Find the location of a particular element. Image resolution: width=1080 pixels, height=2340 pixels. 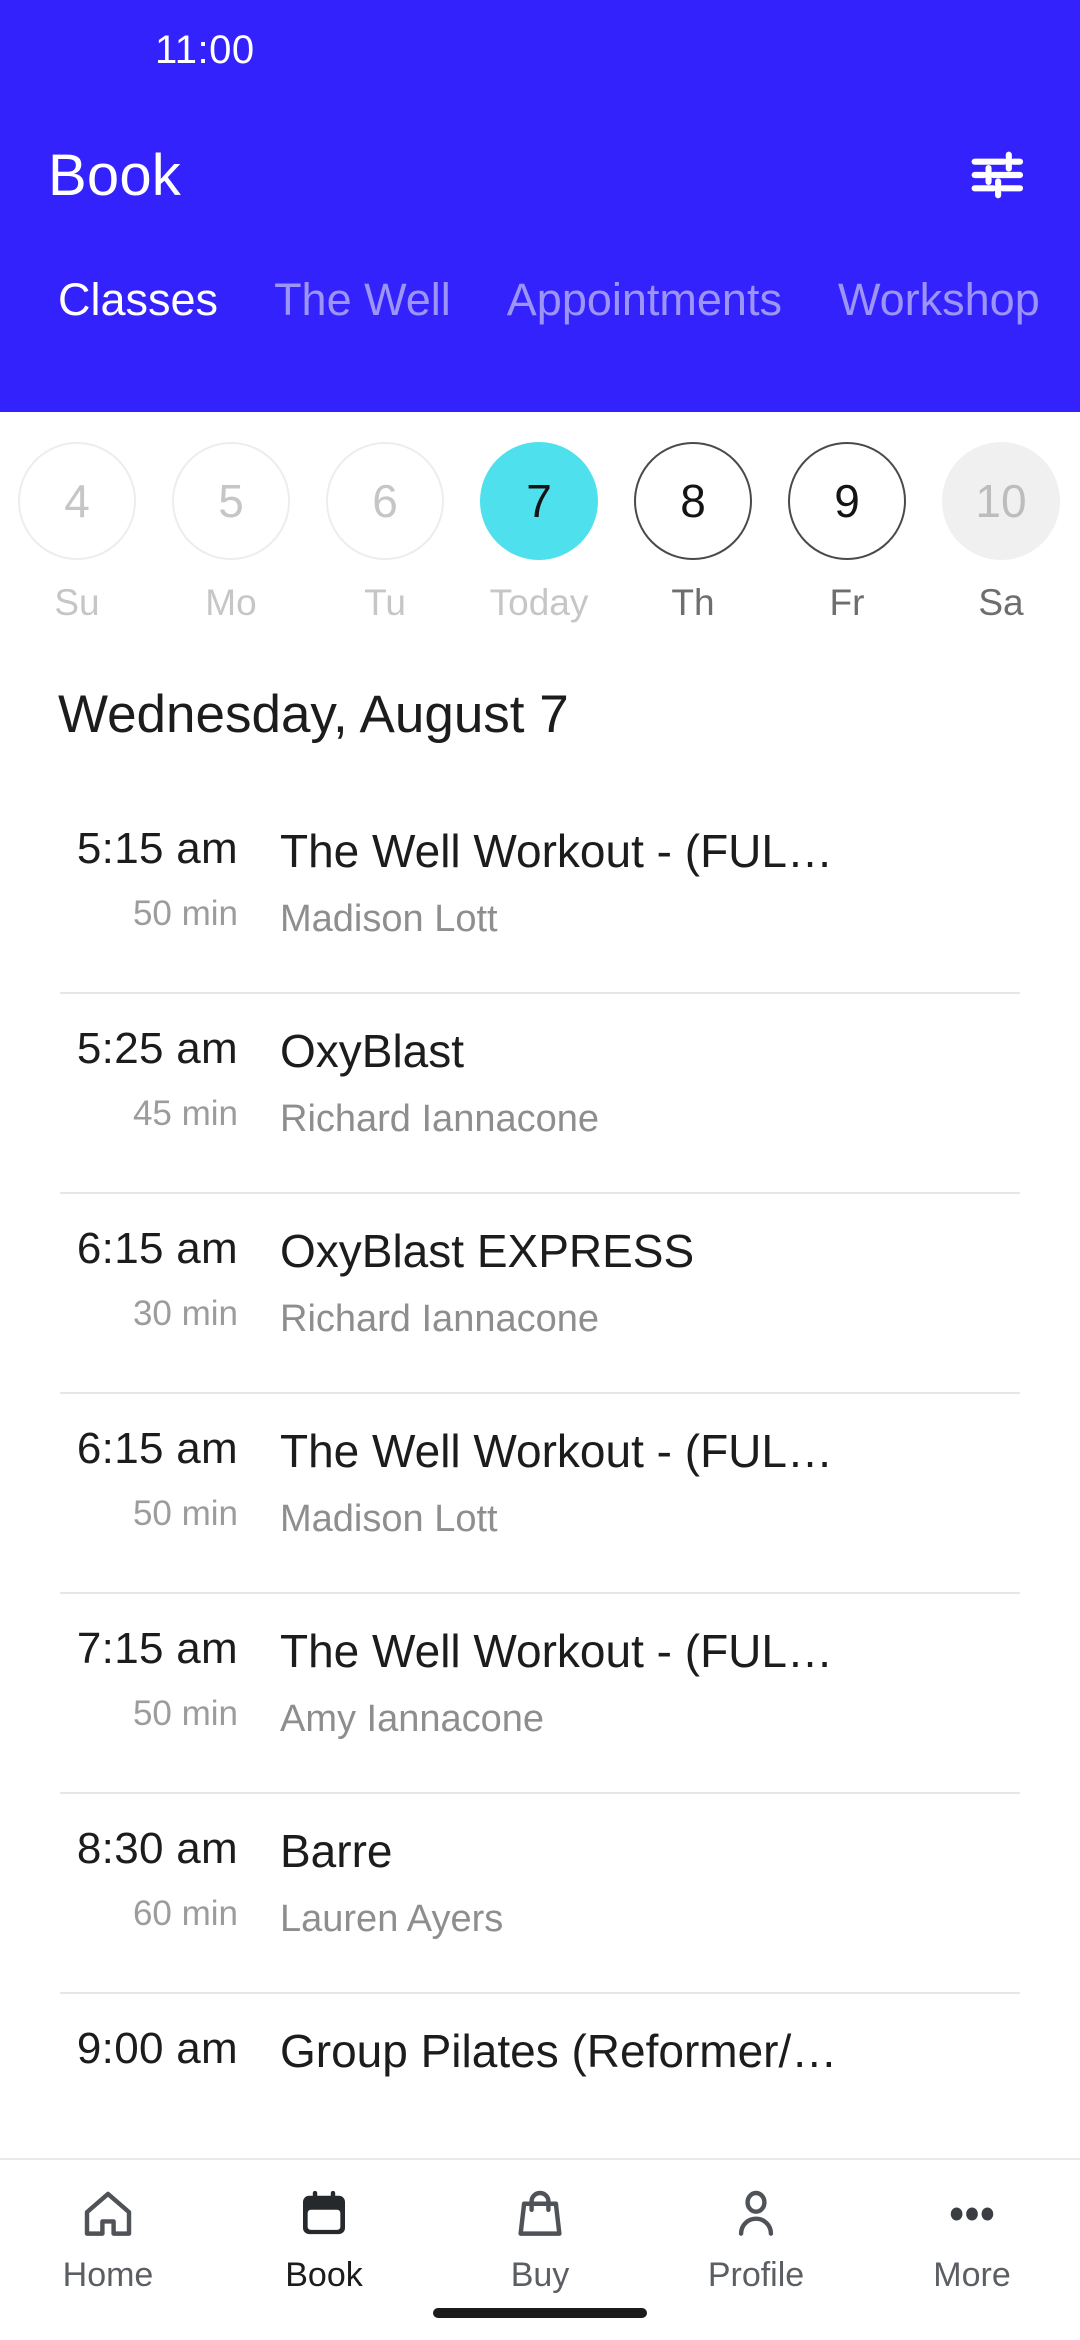

nav-label-home: Home is located at coordinates (108, 2275).